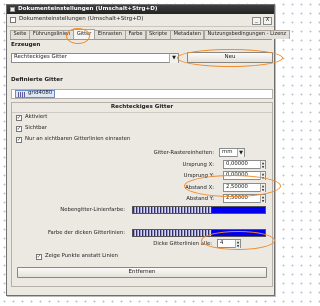 The height and width of the screenshot is (306, 320). What do you see at coordinates (198, 165) in the screenshot?
I see `origin-x-label: Ursprung X:` at bounding box center [198, 165].